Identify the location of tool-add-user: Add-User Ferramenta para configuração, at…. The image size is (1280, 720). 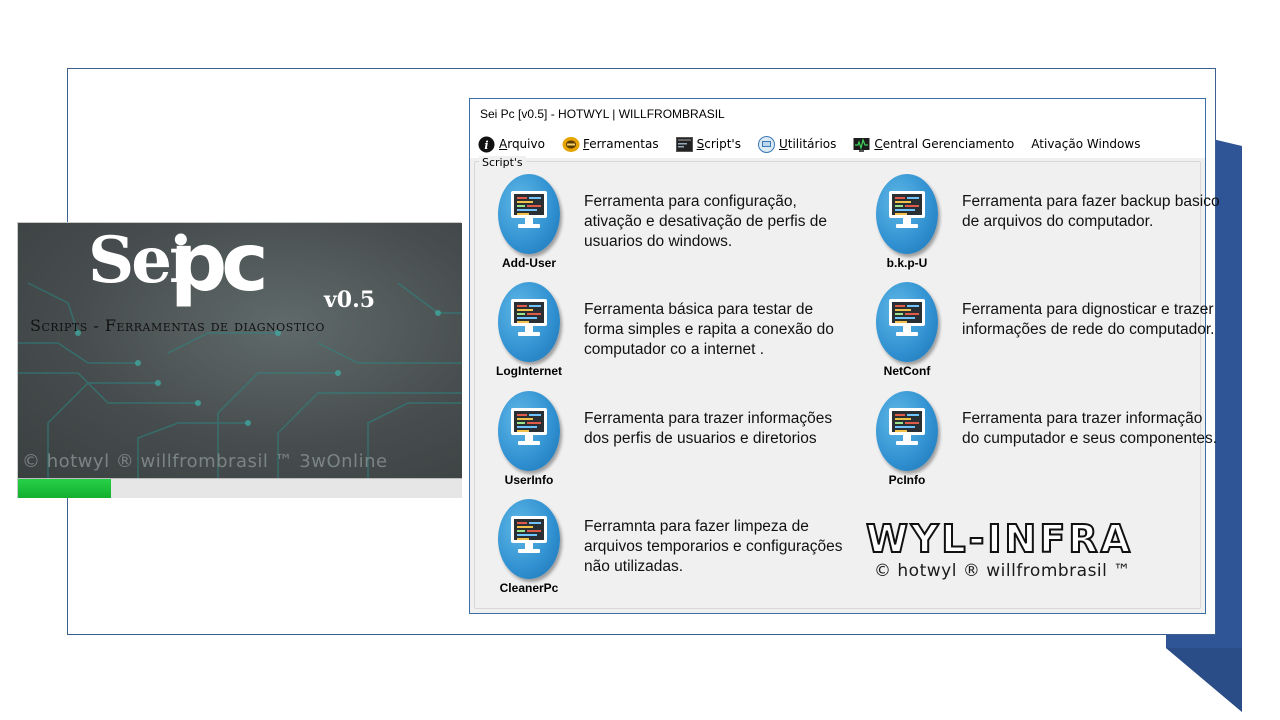
(650, 226).